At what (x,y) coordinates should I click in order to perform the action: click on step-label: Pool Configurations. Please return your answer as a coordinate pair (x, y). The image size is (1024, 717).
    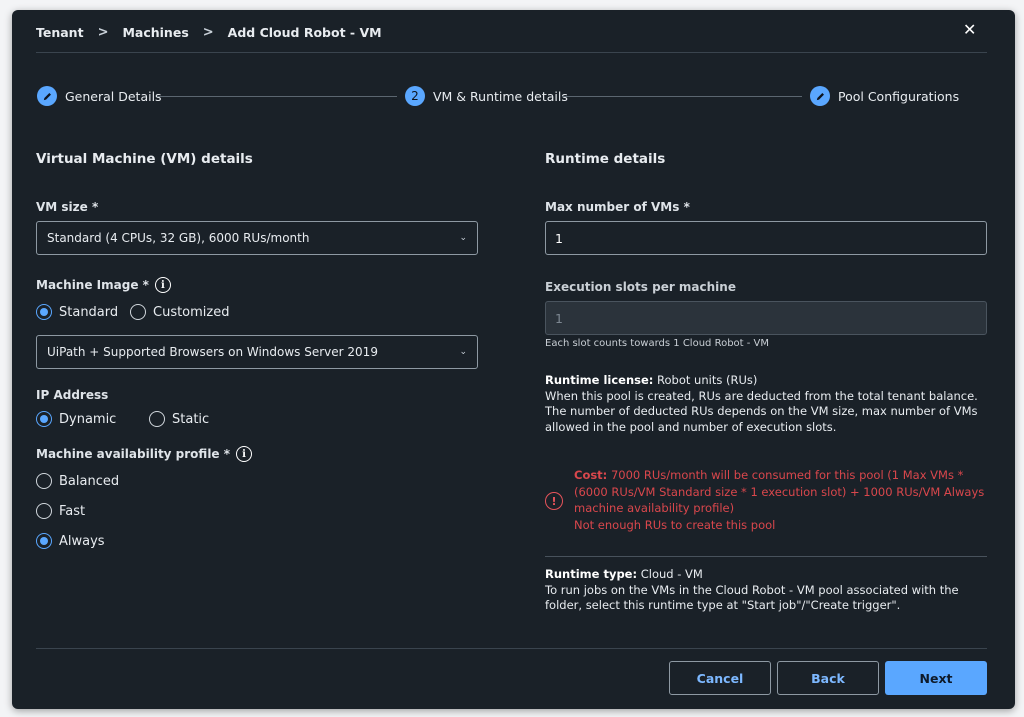
    Looking at the image, I should click on (899, 96).